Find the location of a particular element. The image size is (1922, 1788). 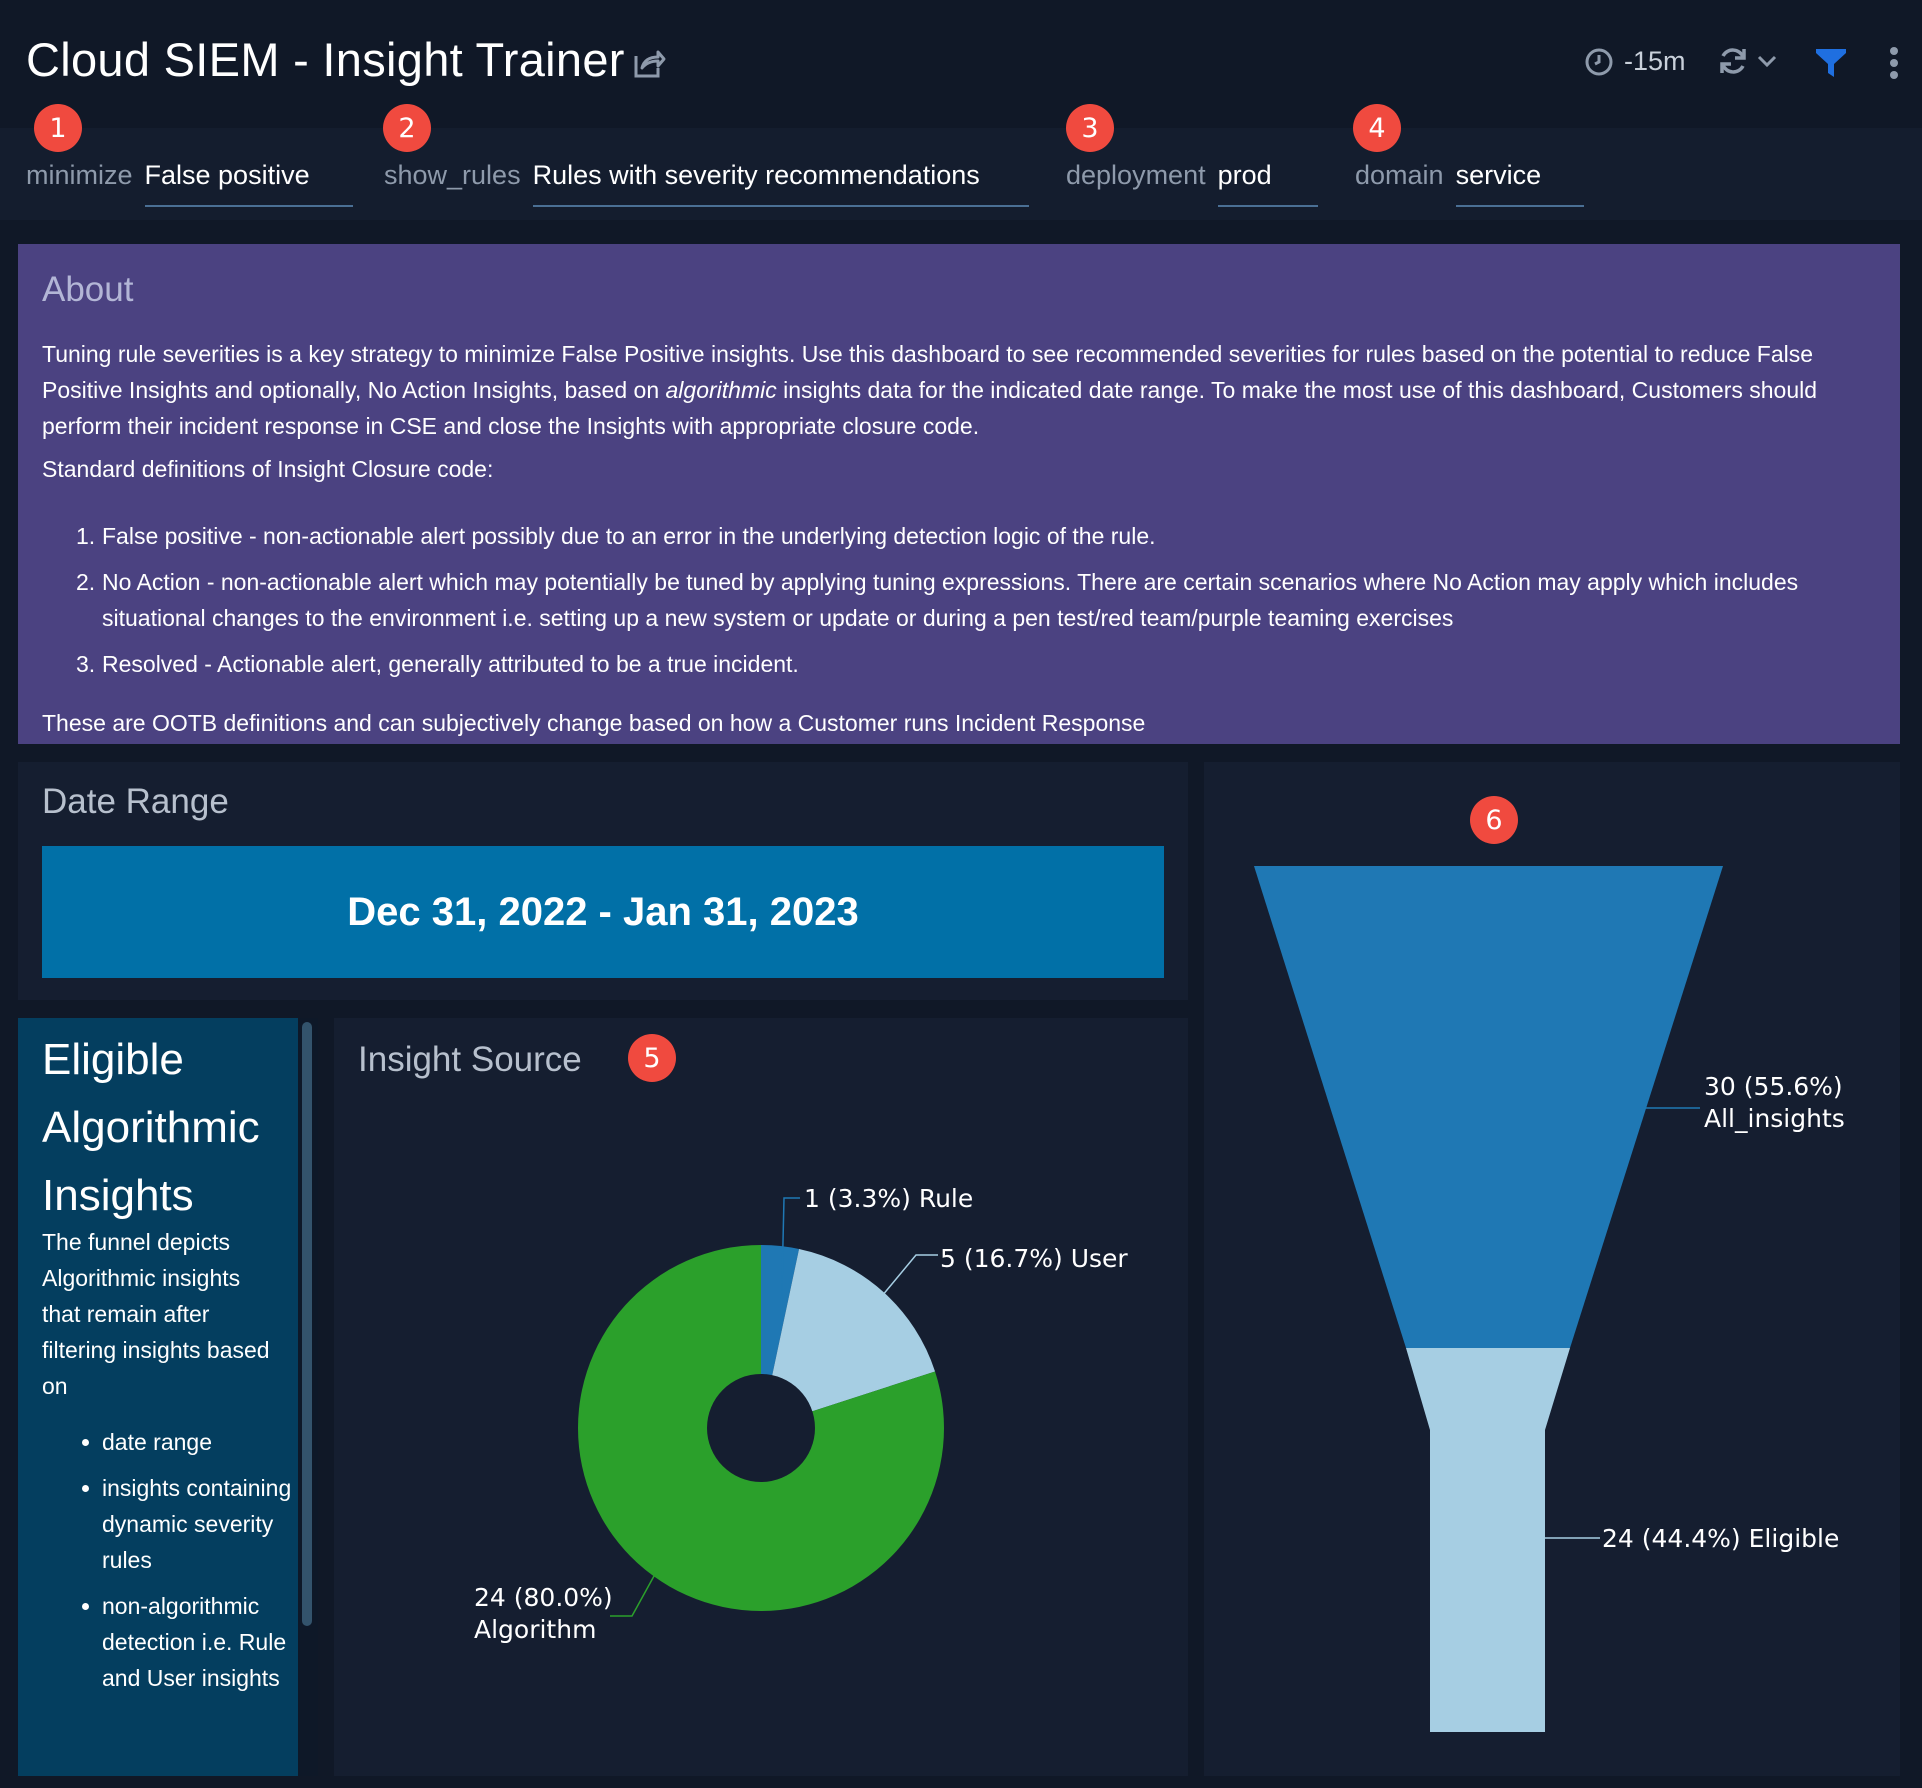

leader-line-user is located at coordinates (909, 1275).